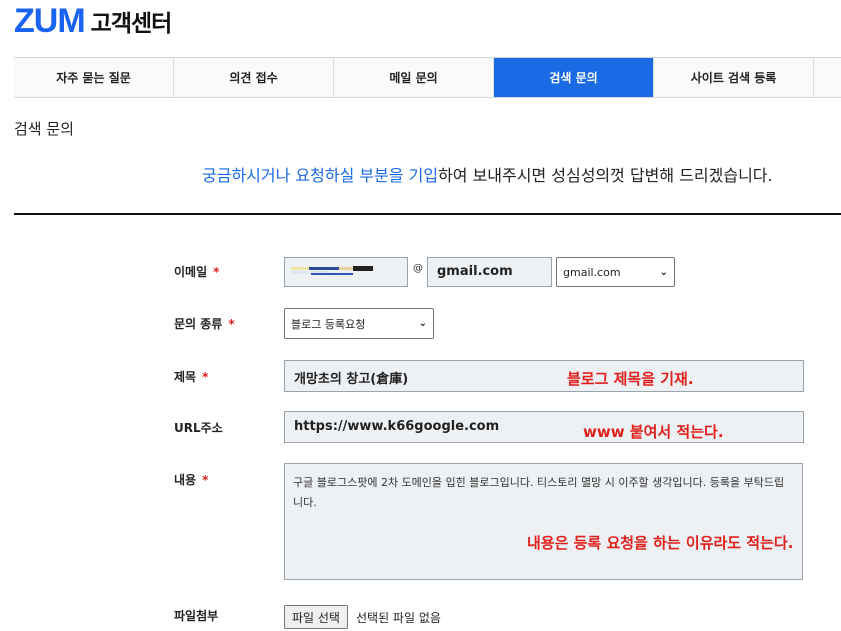 This screenshot has width=841, height=631. What do you see at coordinates (544, 427) in the screenshot?
I see `url-input: https://www.k66google.com` at bounding box center [544, 427].